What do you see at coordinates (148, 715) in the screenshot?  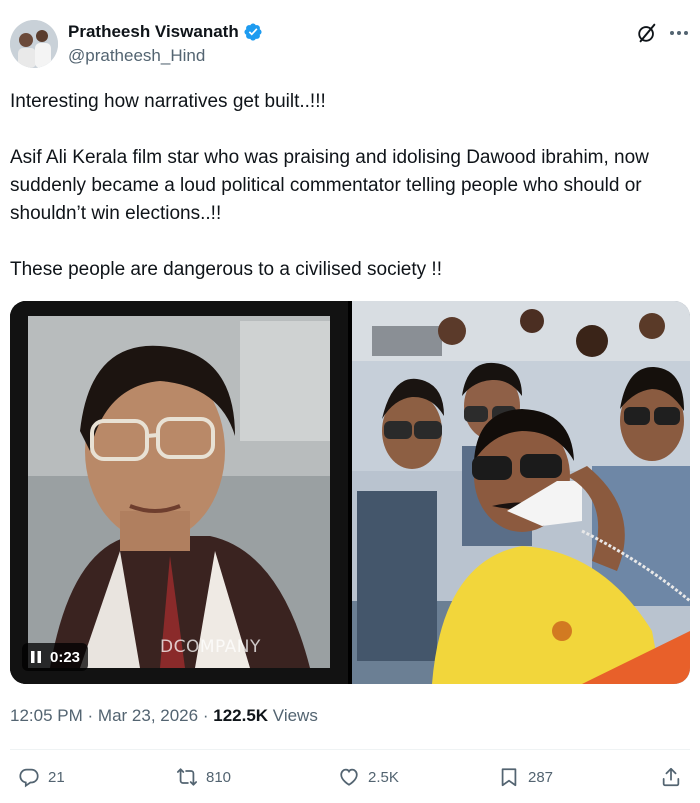 I see `tweet-date: Mar 23, 2026` at bounding box center [148, 715].